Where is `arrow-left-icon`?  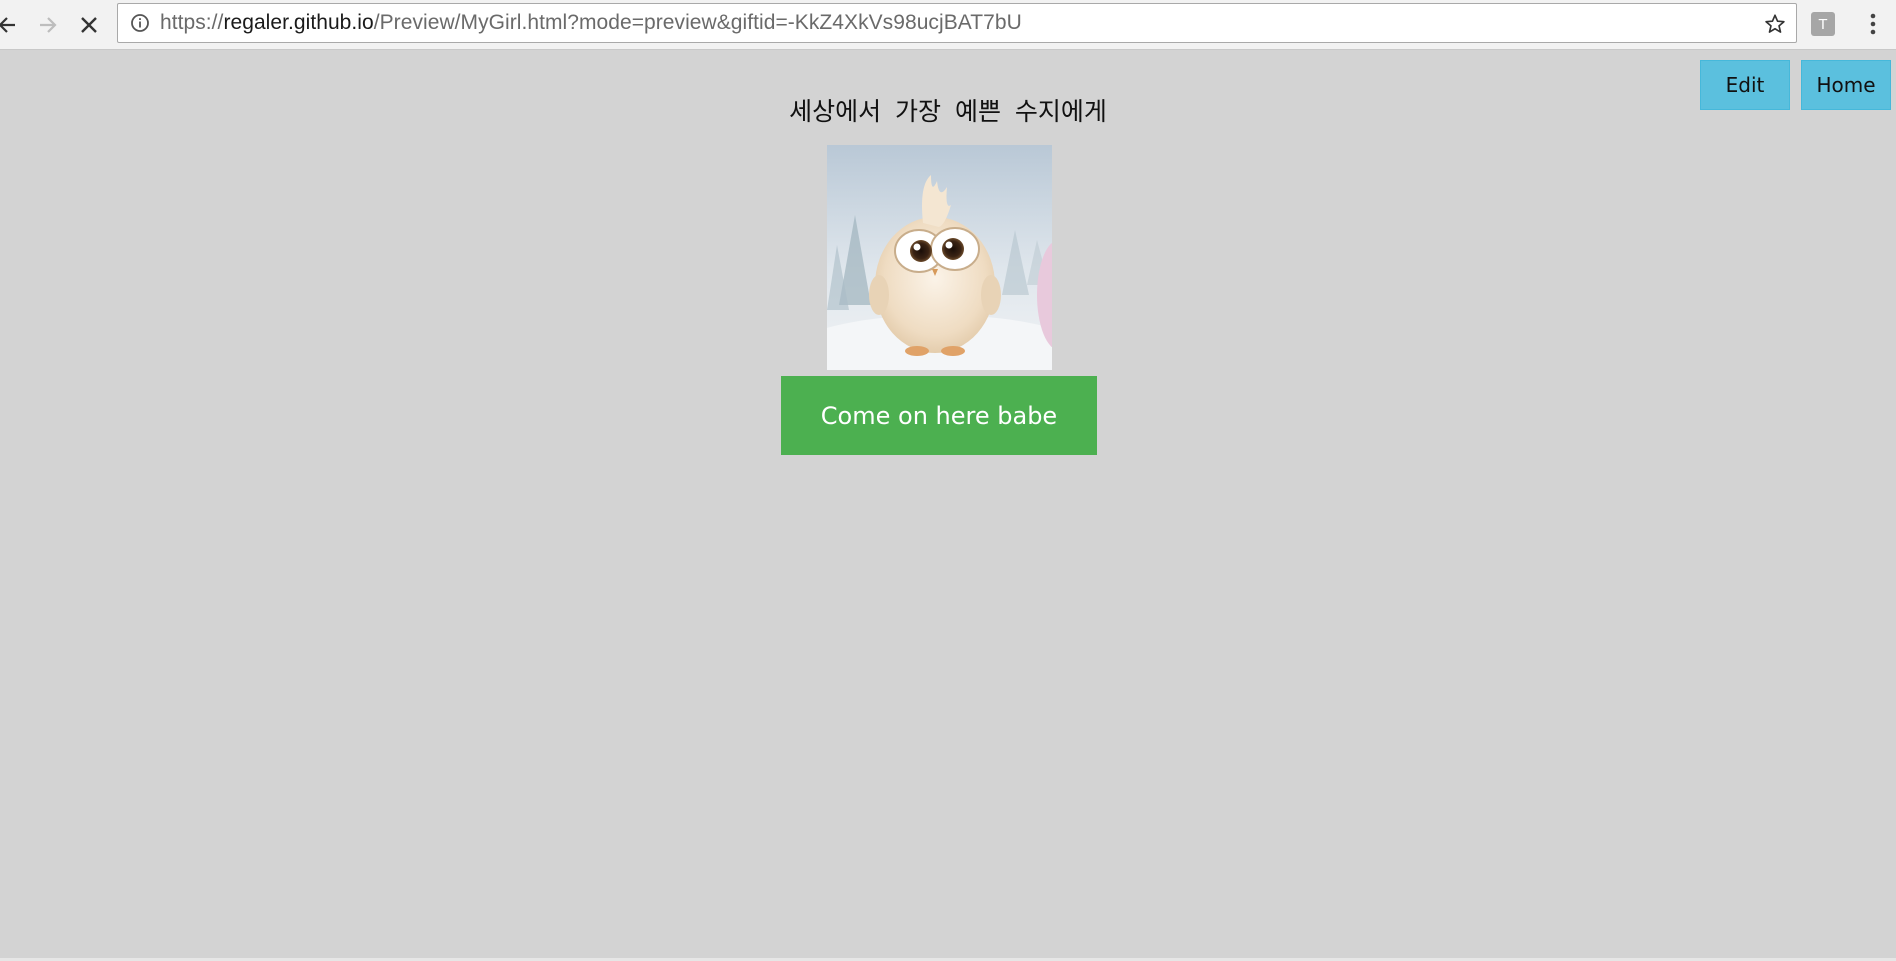 arrow-left-icon is located at coordinates (7, 25).